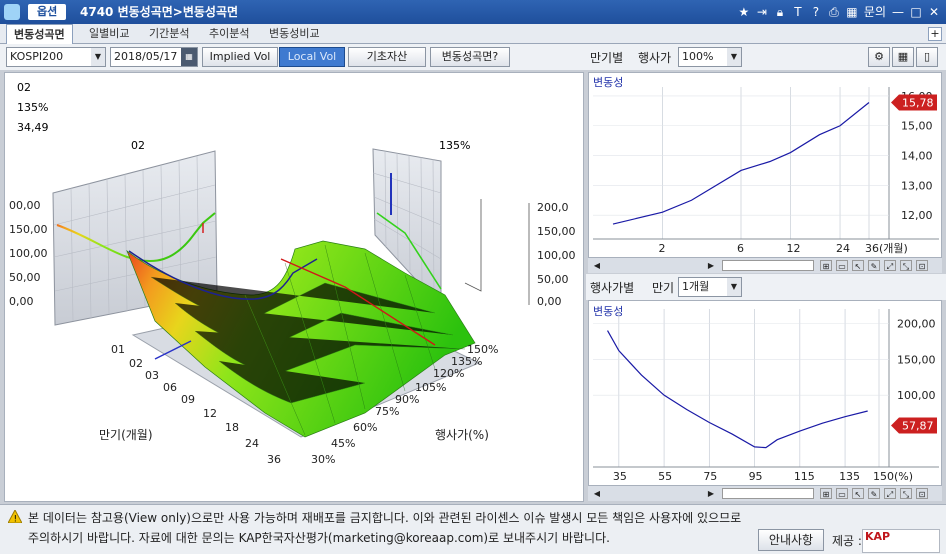 The width and height of the screenshot is (946, 554). Describe the element at coordinates (47, 12) in the screenshot. I see `options-menu-tag: 옵션` at that location.